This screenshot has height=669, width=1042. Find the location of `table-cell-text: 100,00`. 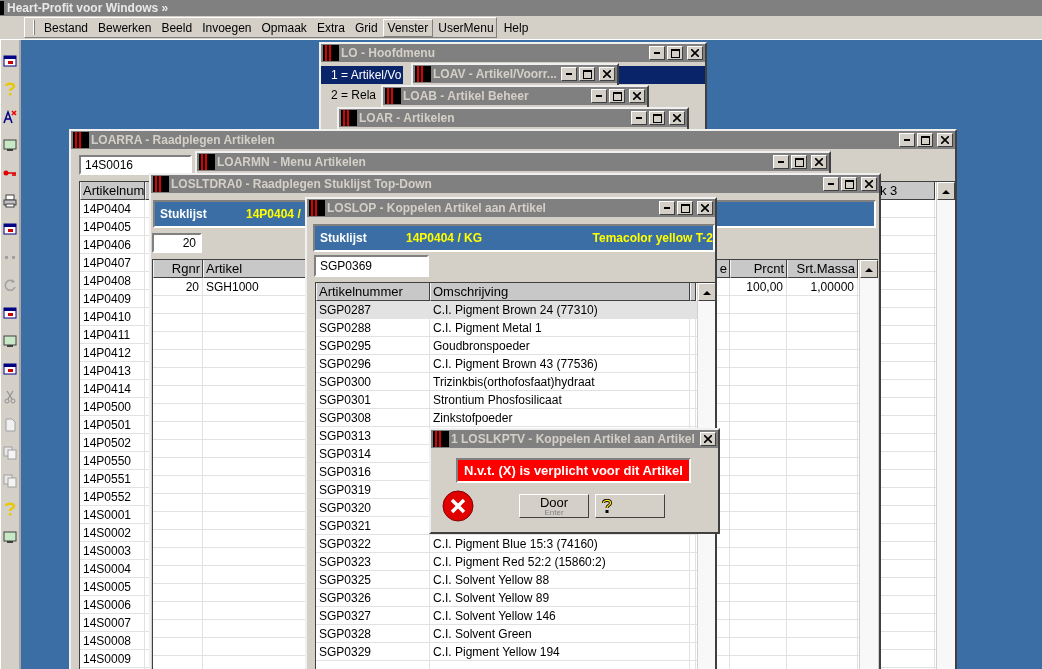

table-cell-text: 100,00 is located at coordinates (764, 286).